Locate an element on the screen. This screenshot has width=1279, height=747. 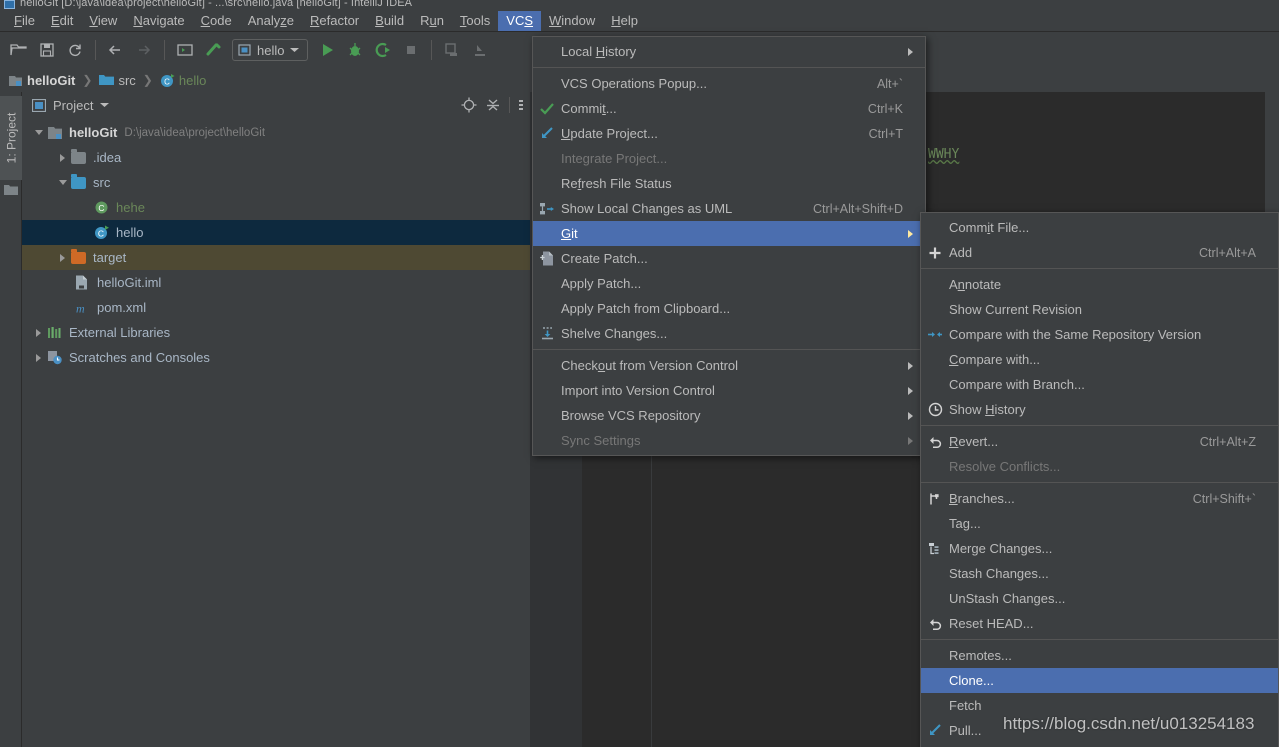
menu-refactor: Refactor is located at coordinates (334, 21).